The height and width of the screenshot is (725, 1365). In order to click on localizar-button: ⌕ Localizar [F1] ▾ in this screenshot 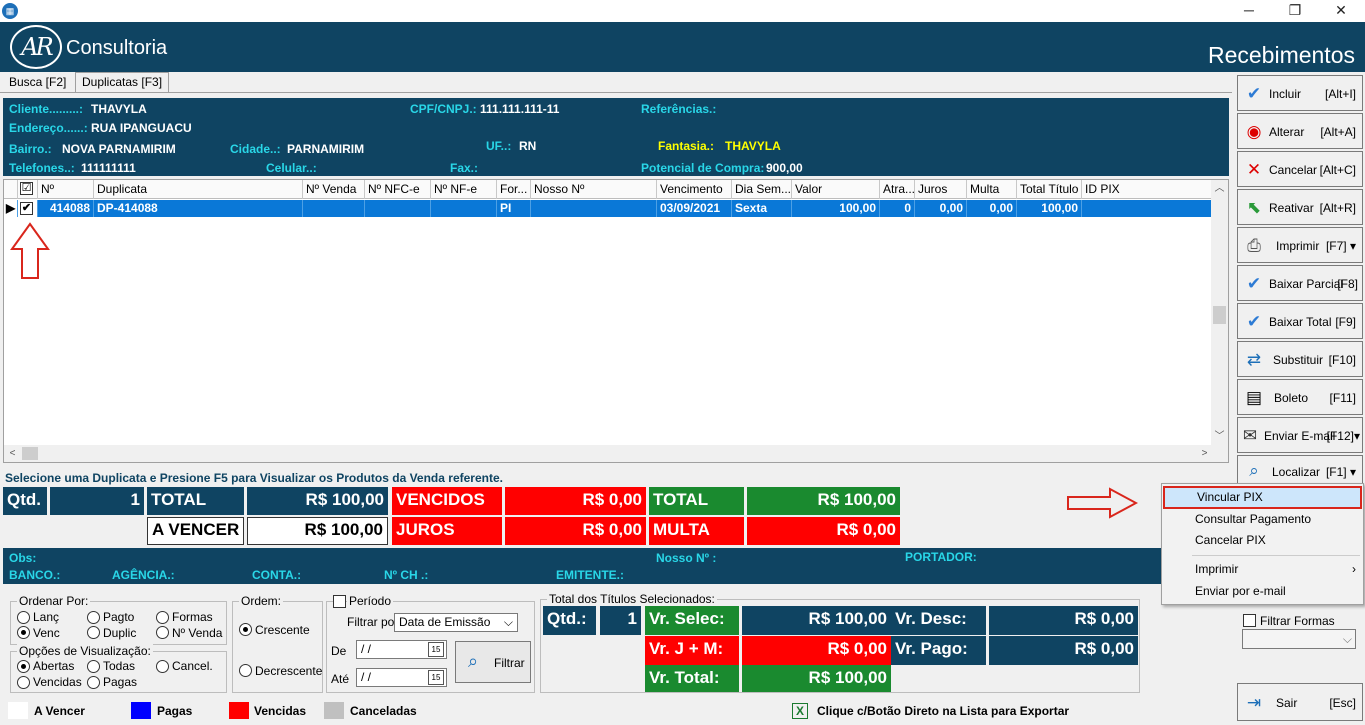, I will do `click(1300, 470)`.